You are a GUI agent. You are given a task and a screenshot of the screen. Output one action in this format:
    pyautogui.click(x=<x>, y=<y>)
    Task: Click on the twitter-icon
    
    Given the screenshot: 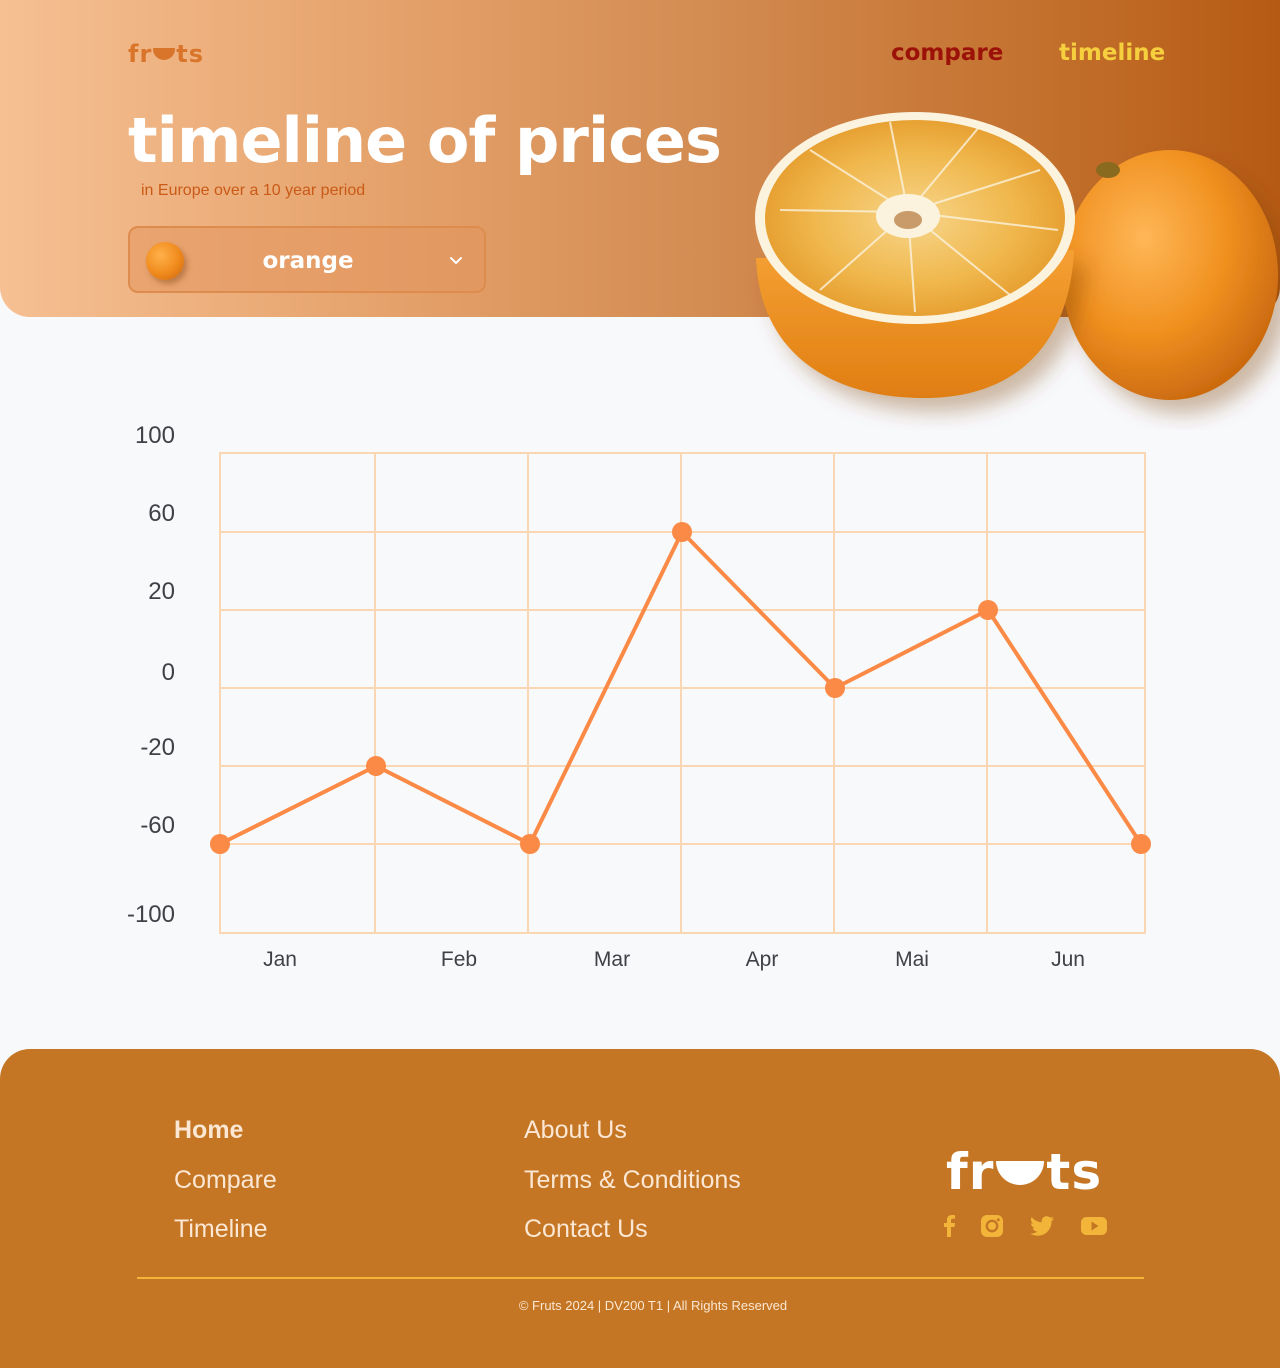 What is the action you would take?
    pyautogui.click(x=1042, y=1226)
    